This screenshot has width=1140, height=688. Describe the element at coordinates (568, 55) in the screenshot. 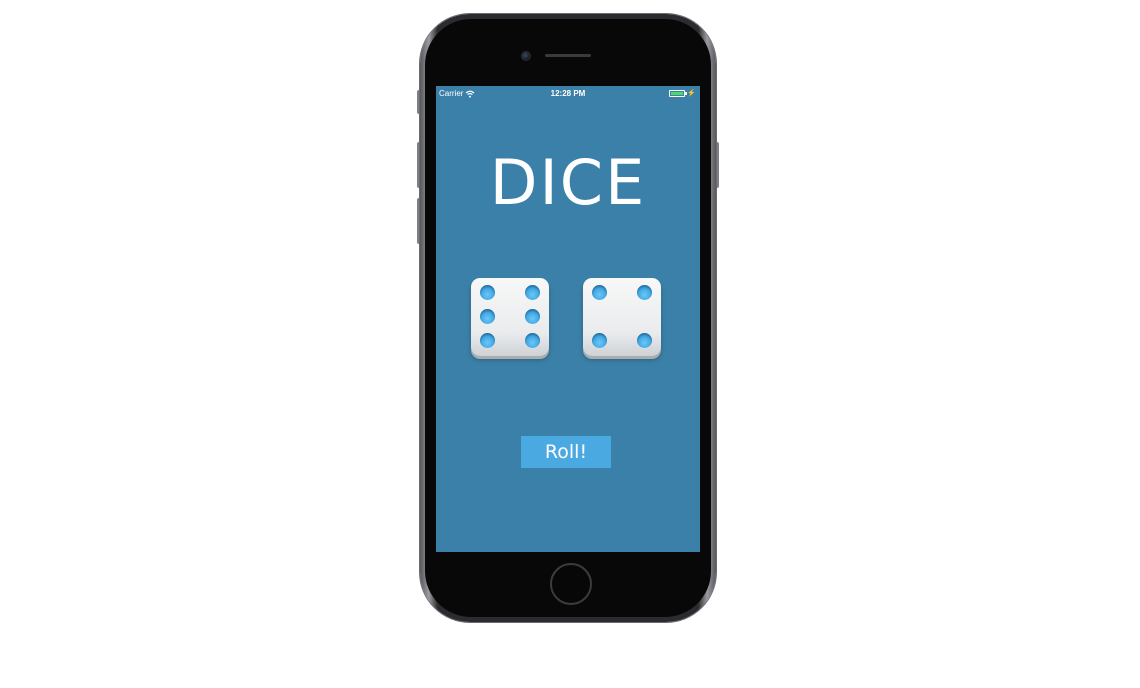

I see `earpiece-speaker` at that location.